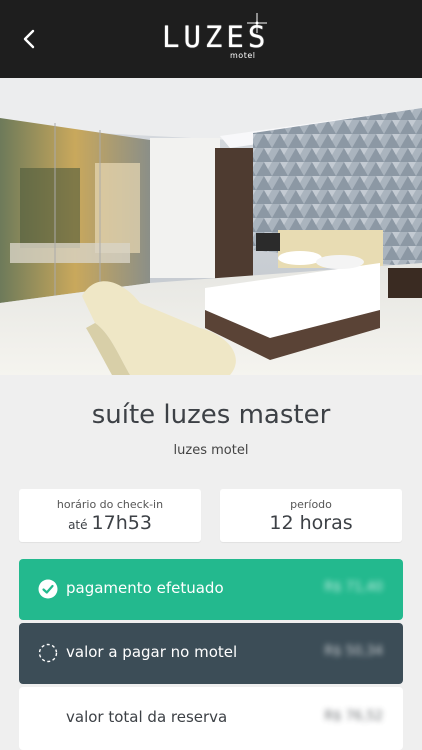  What do you see at coordinates (243, 55) in the screenshot?
I see `logo-subtitle: motel` at bounding box center [243, 55].